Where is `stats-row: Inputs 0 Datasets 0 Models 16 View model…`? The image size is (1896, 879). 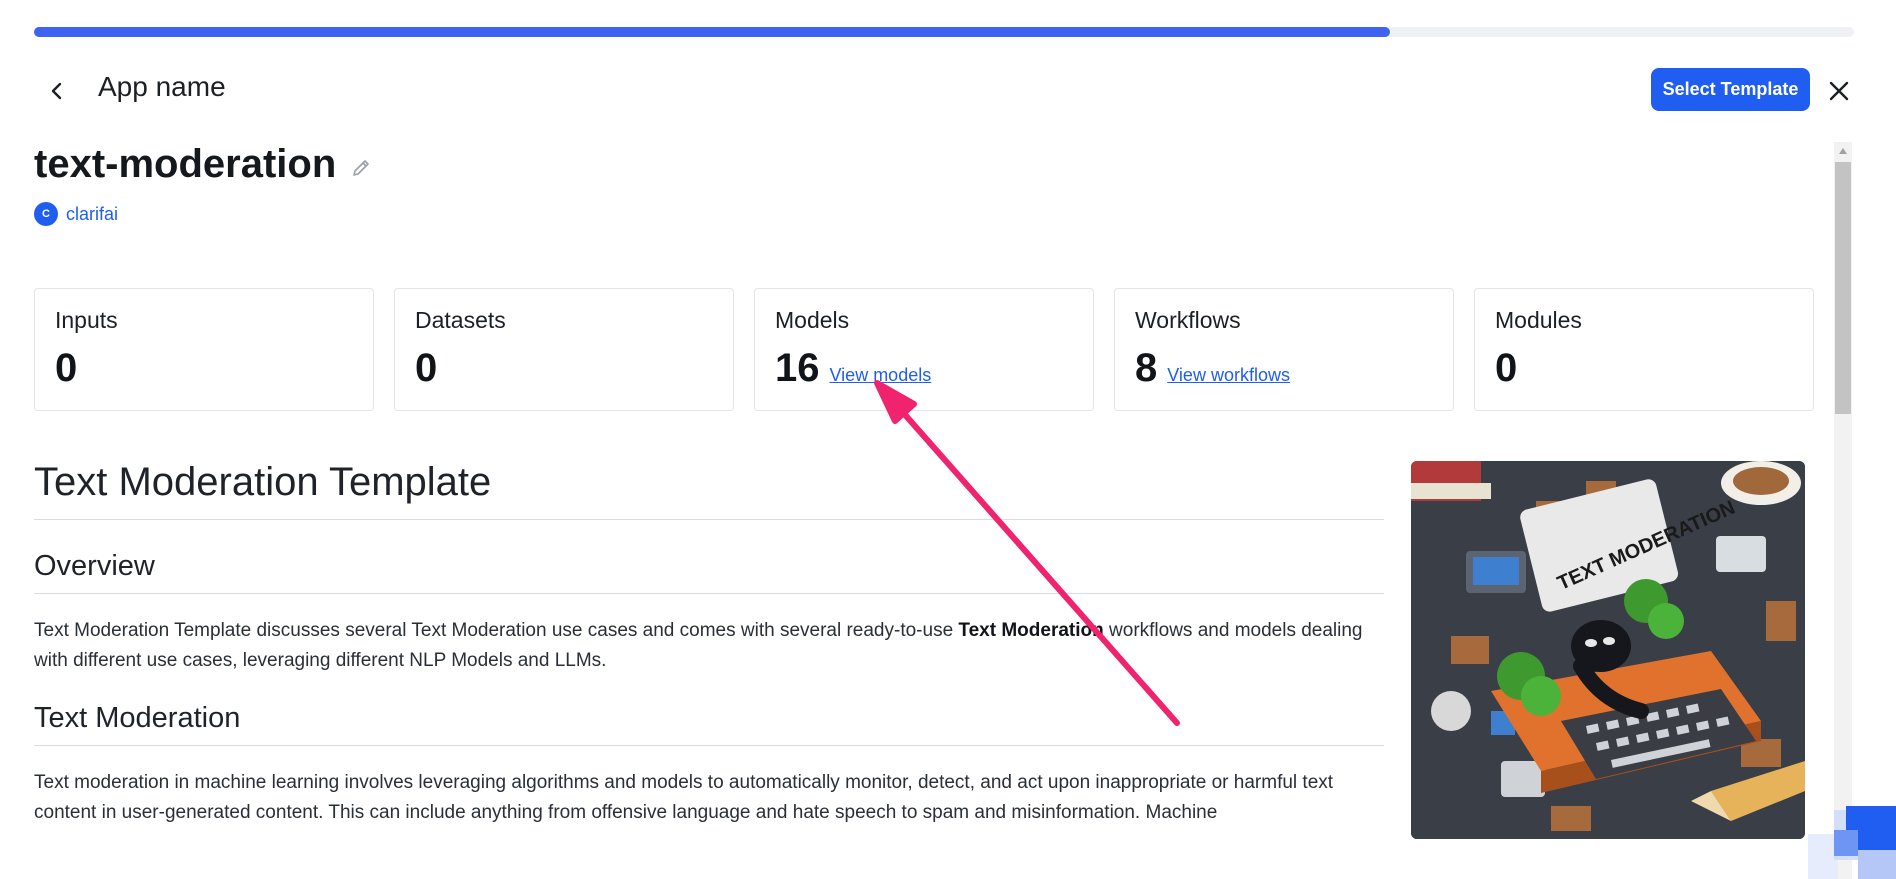 stats-row: Inputs 0 Datasets 0 Models 16 View model… is located at coordinates (924, 349).